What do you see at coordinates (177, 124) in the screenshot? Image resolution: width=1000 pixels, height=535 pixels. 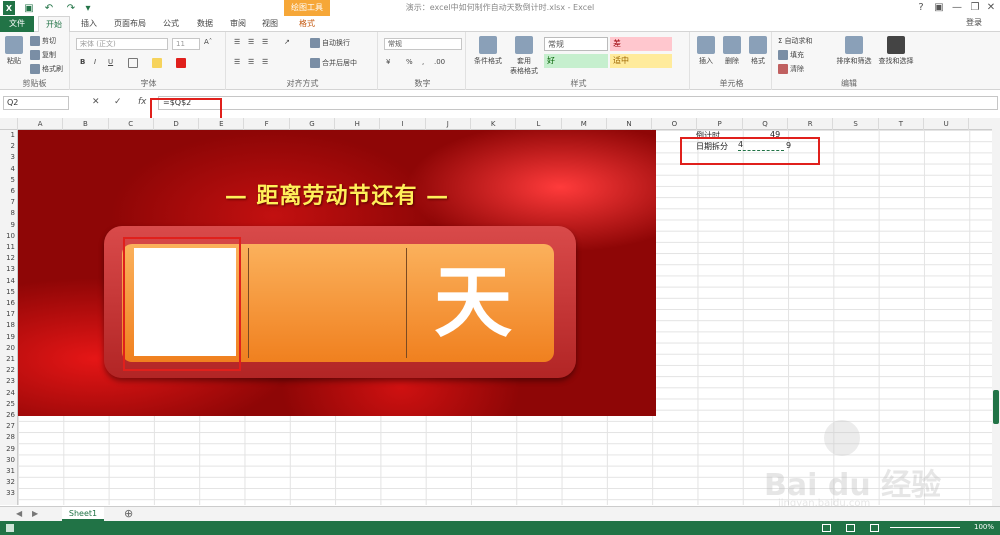 I see `column-header: D` at bounding box center [177, 124].